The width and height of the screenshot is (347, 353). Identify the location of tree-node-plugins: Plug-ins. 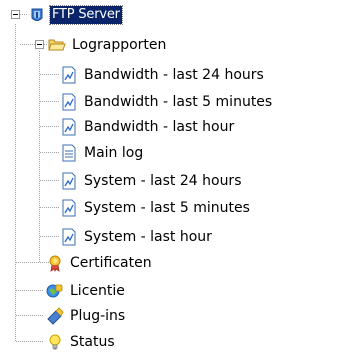
(86, 316).